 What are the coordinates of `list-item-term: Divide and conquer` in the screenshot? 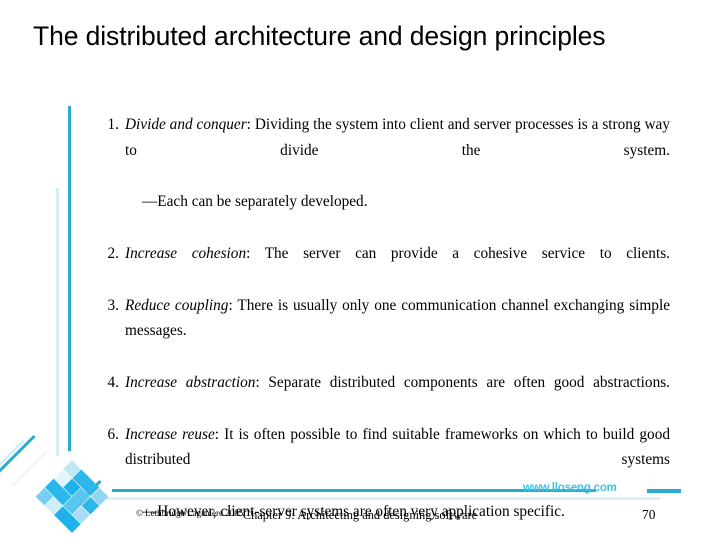 It's located at (186, 124).